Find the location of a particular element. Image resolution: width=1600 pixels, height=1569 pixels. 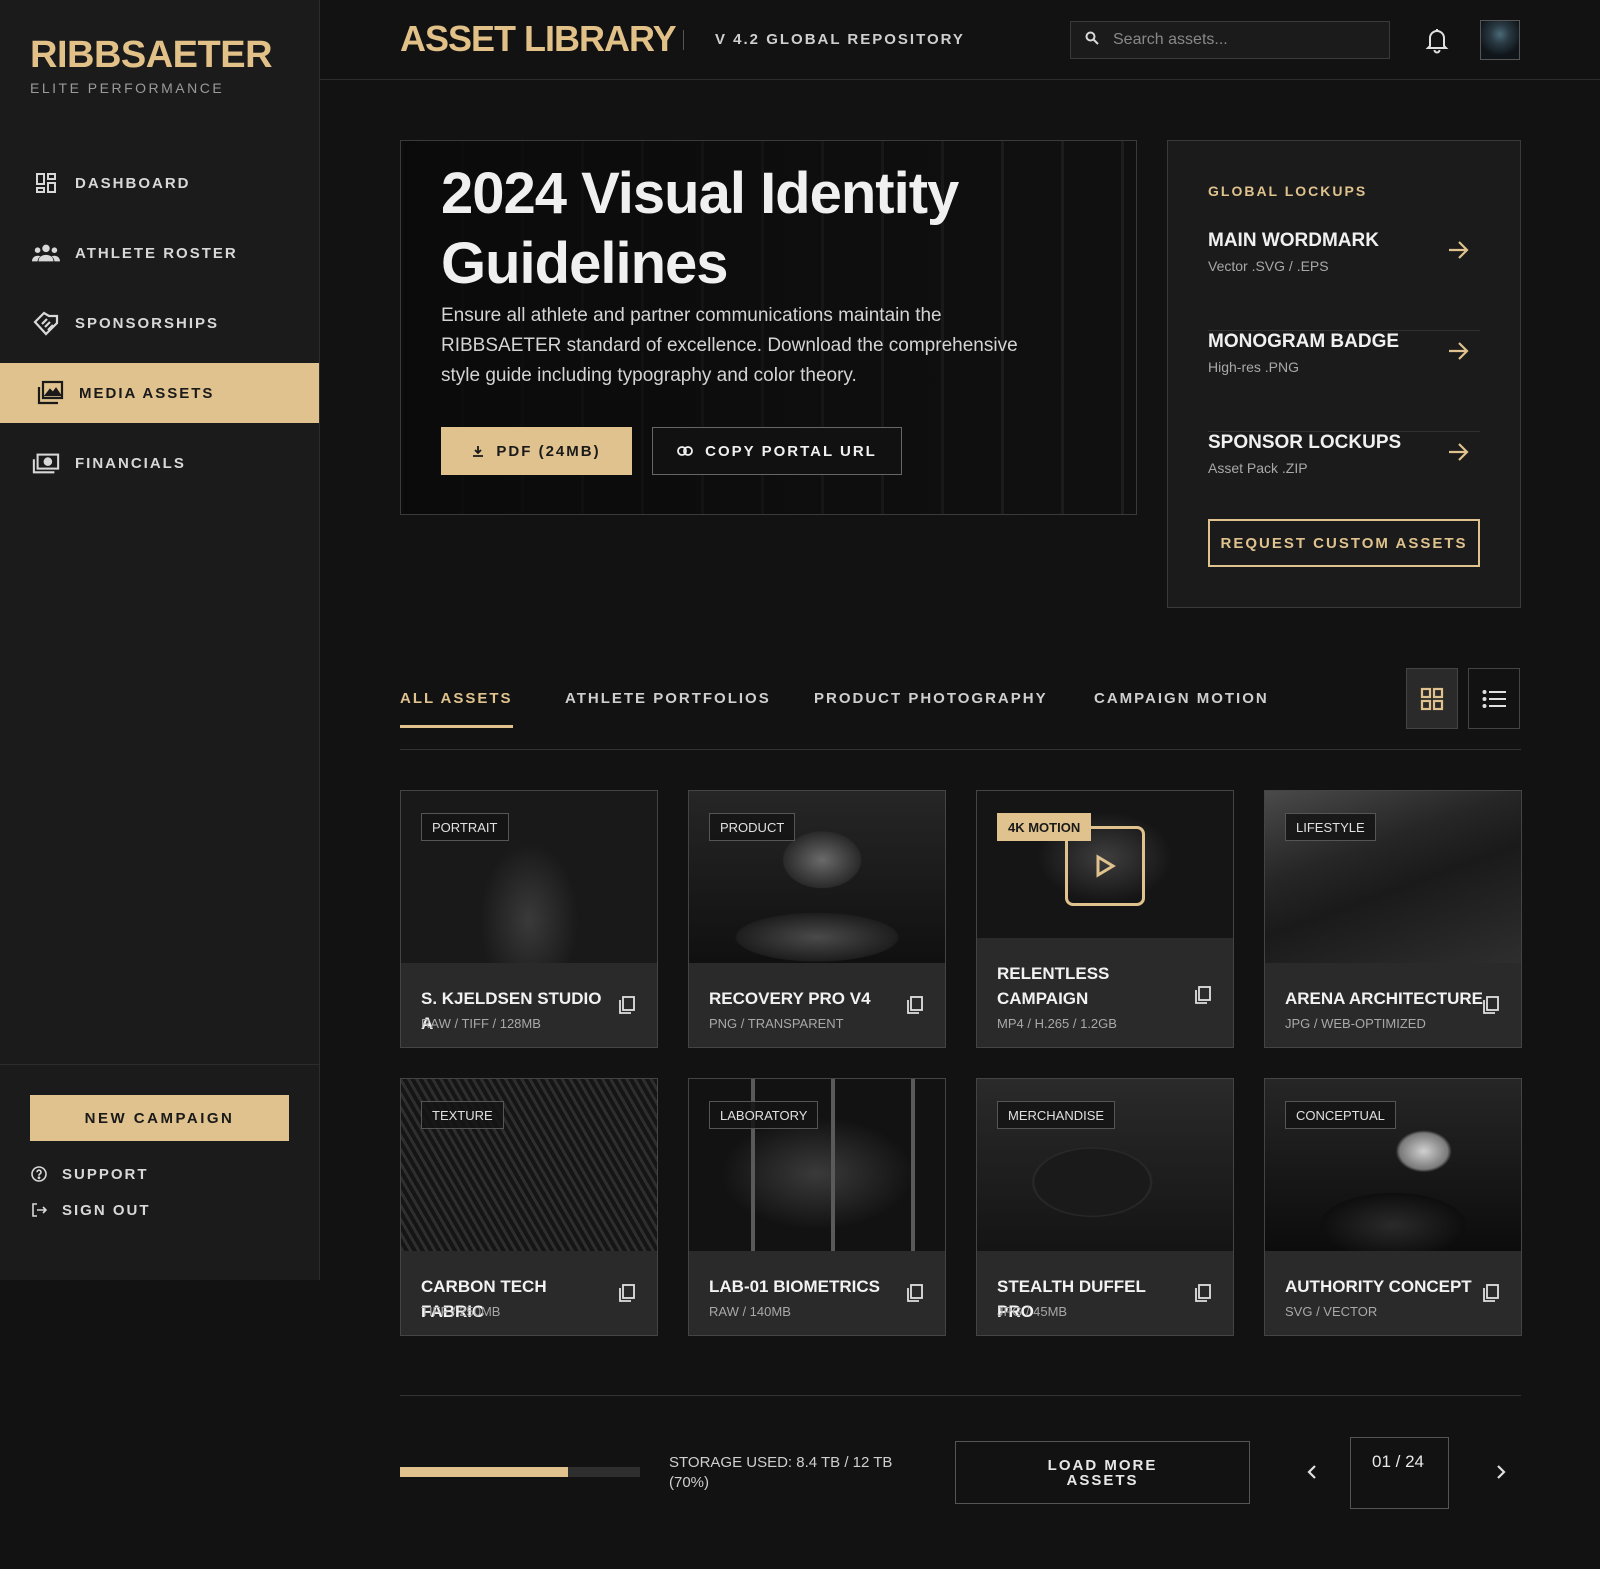

logout-icon is located at coordinates (39, 1210).